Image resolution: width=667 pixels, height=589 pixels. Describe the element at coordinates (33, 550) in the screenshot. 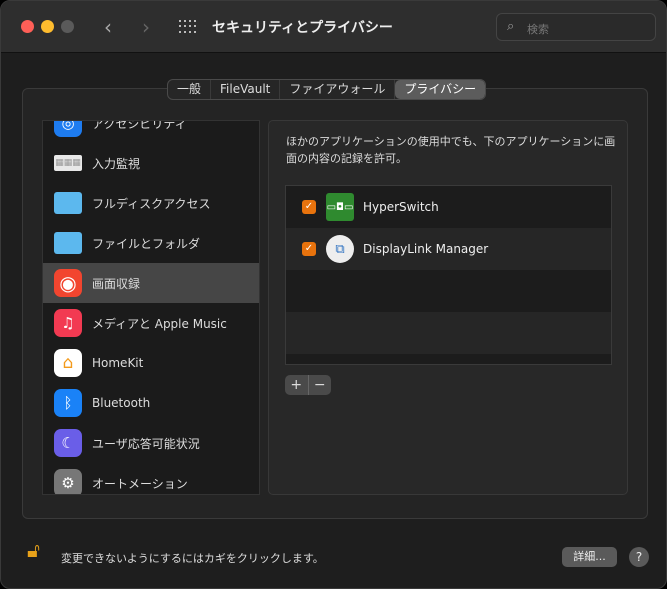

I see `lock-icon: 🔓︎` at that location.